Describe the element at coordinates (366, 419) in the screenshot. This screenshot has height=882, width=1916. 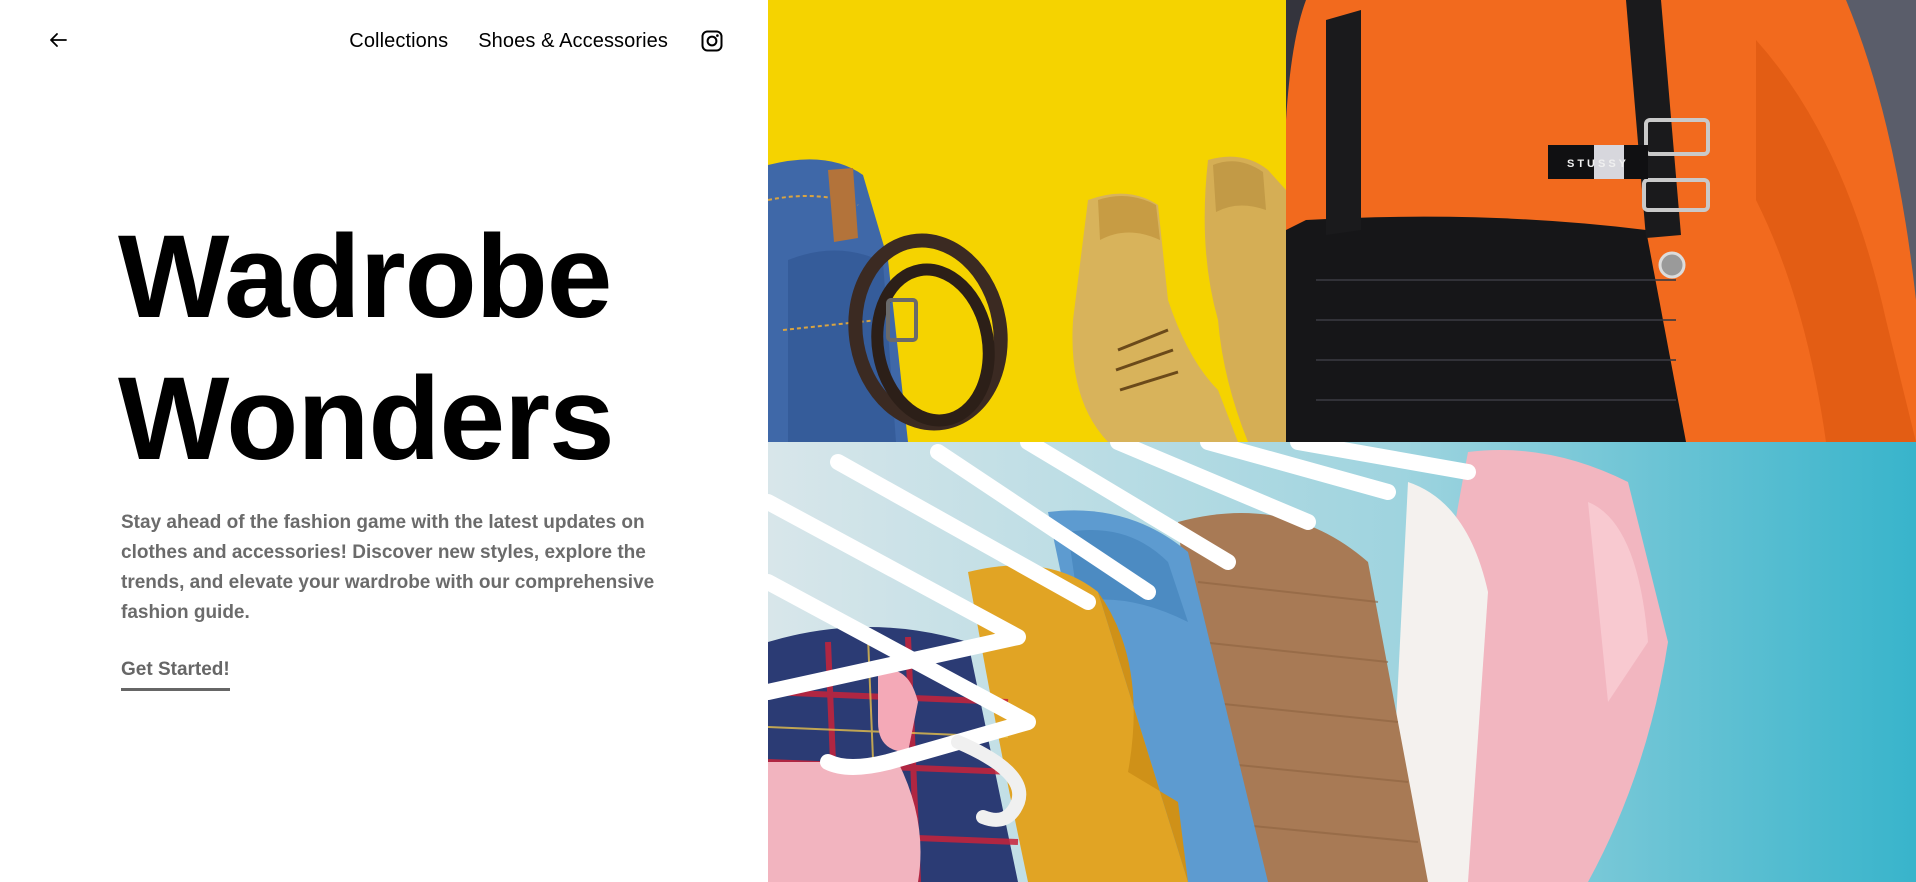
I see `hero-title-line-2: Wonders` at that location.